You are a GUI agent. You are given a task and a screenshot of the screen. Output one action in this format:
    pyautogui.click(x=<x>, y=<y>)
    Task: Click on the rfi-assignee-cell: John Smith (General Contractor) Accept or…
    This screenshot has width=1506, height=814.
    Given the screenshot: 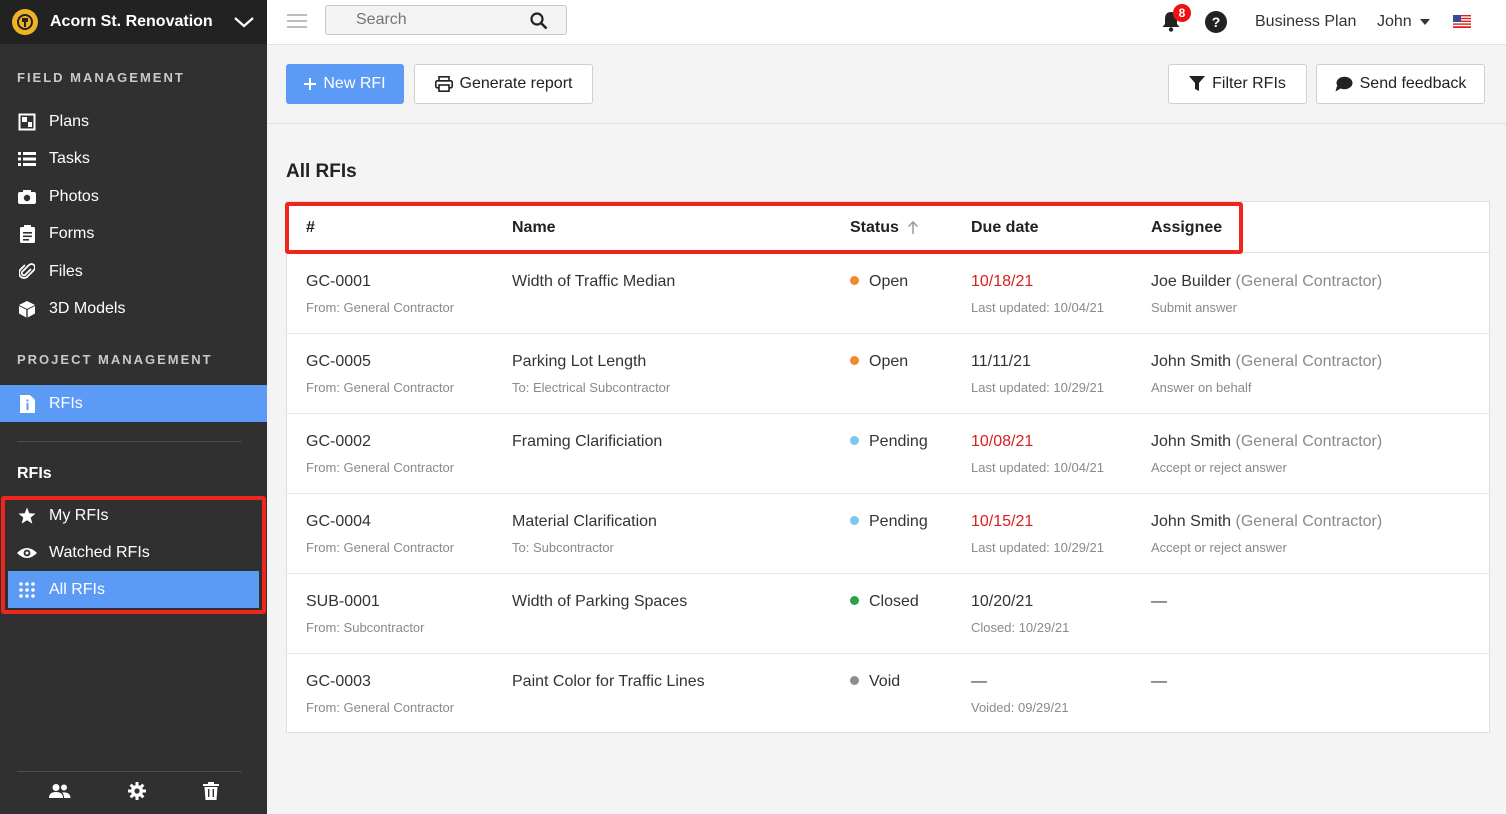 What is the action you would take?
    pyautogui.click(x=1266, y=534)
    